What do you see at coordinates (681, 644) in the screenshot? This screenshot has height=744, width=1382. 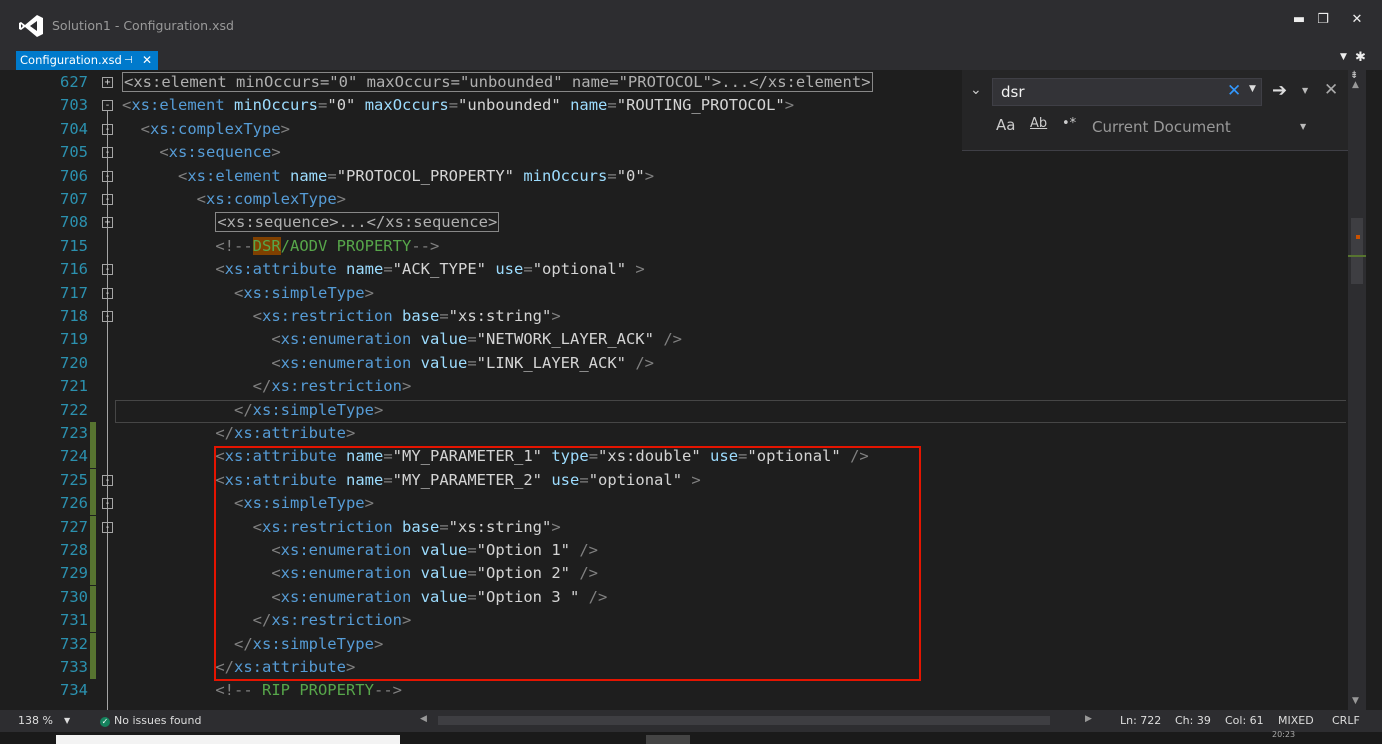 I see `code-line: 732 </xs:simpleType>` at bounding box center [681, 644].